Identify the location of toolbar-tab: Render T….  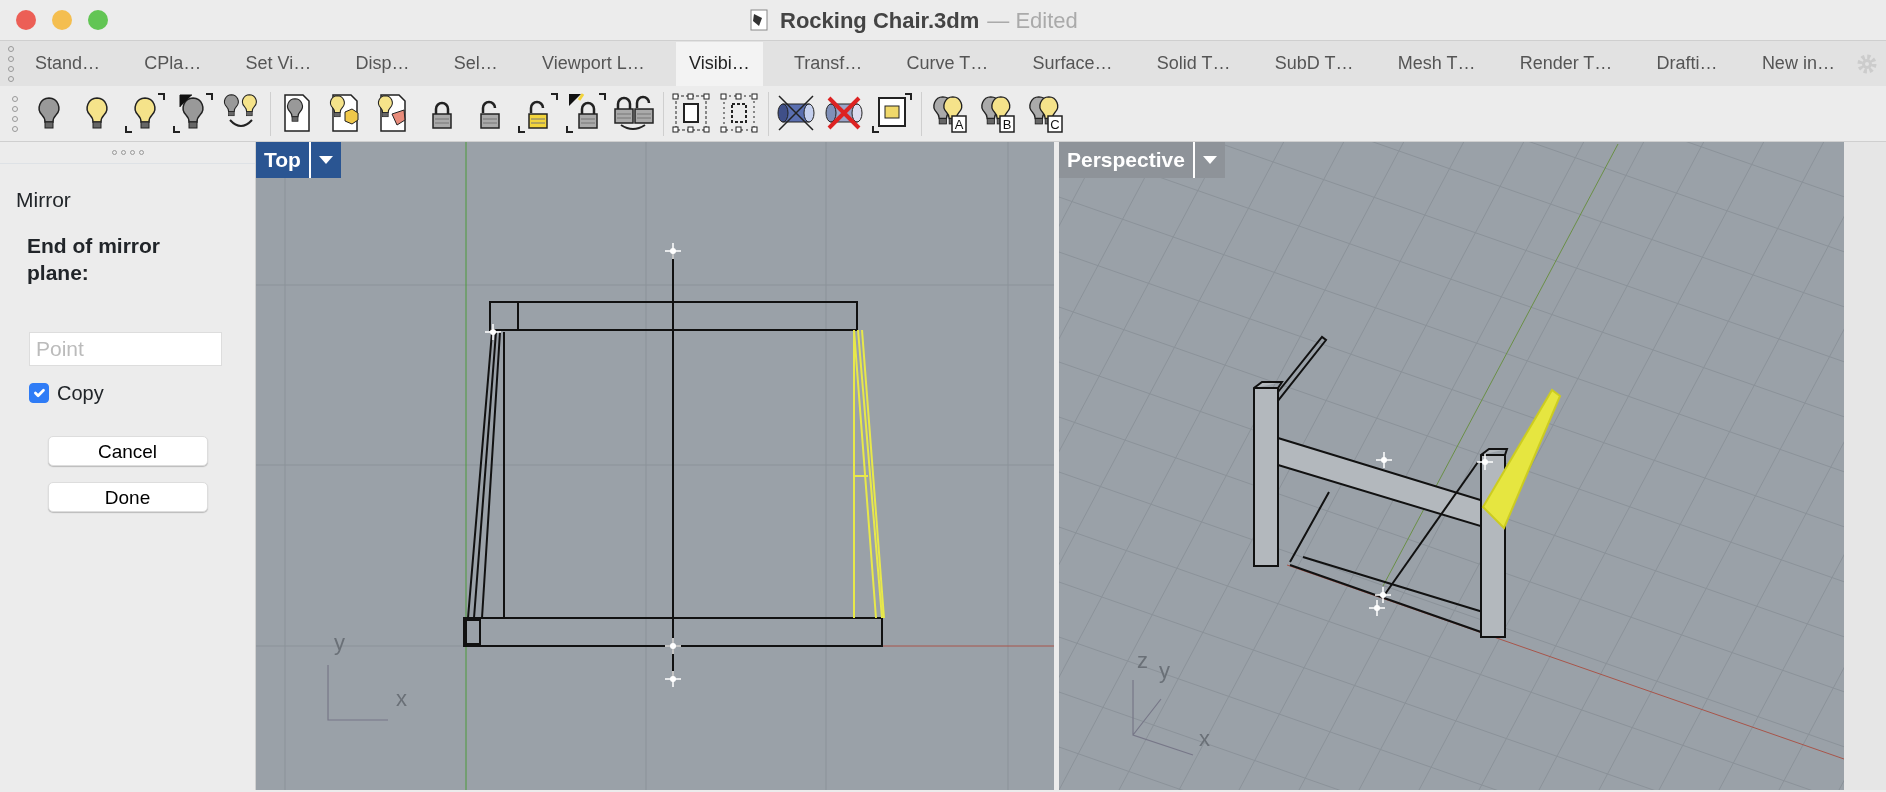
(1566, 63).